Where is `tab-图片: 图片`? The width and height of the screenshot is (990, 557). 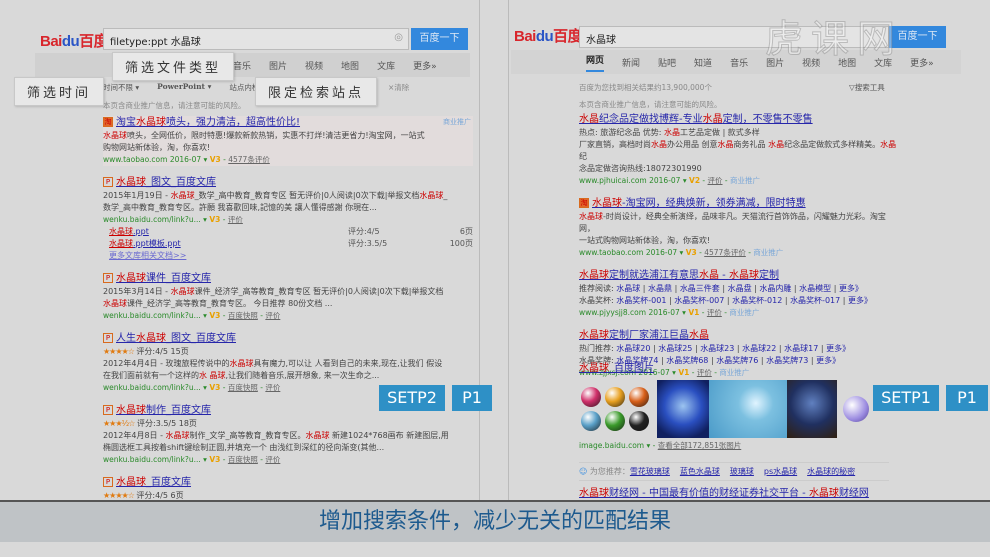 tab-图片: 图片 is located at coordinates (278, 65).